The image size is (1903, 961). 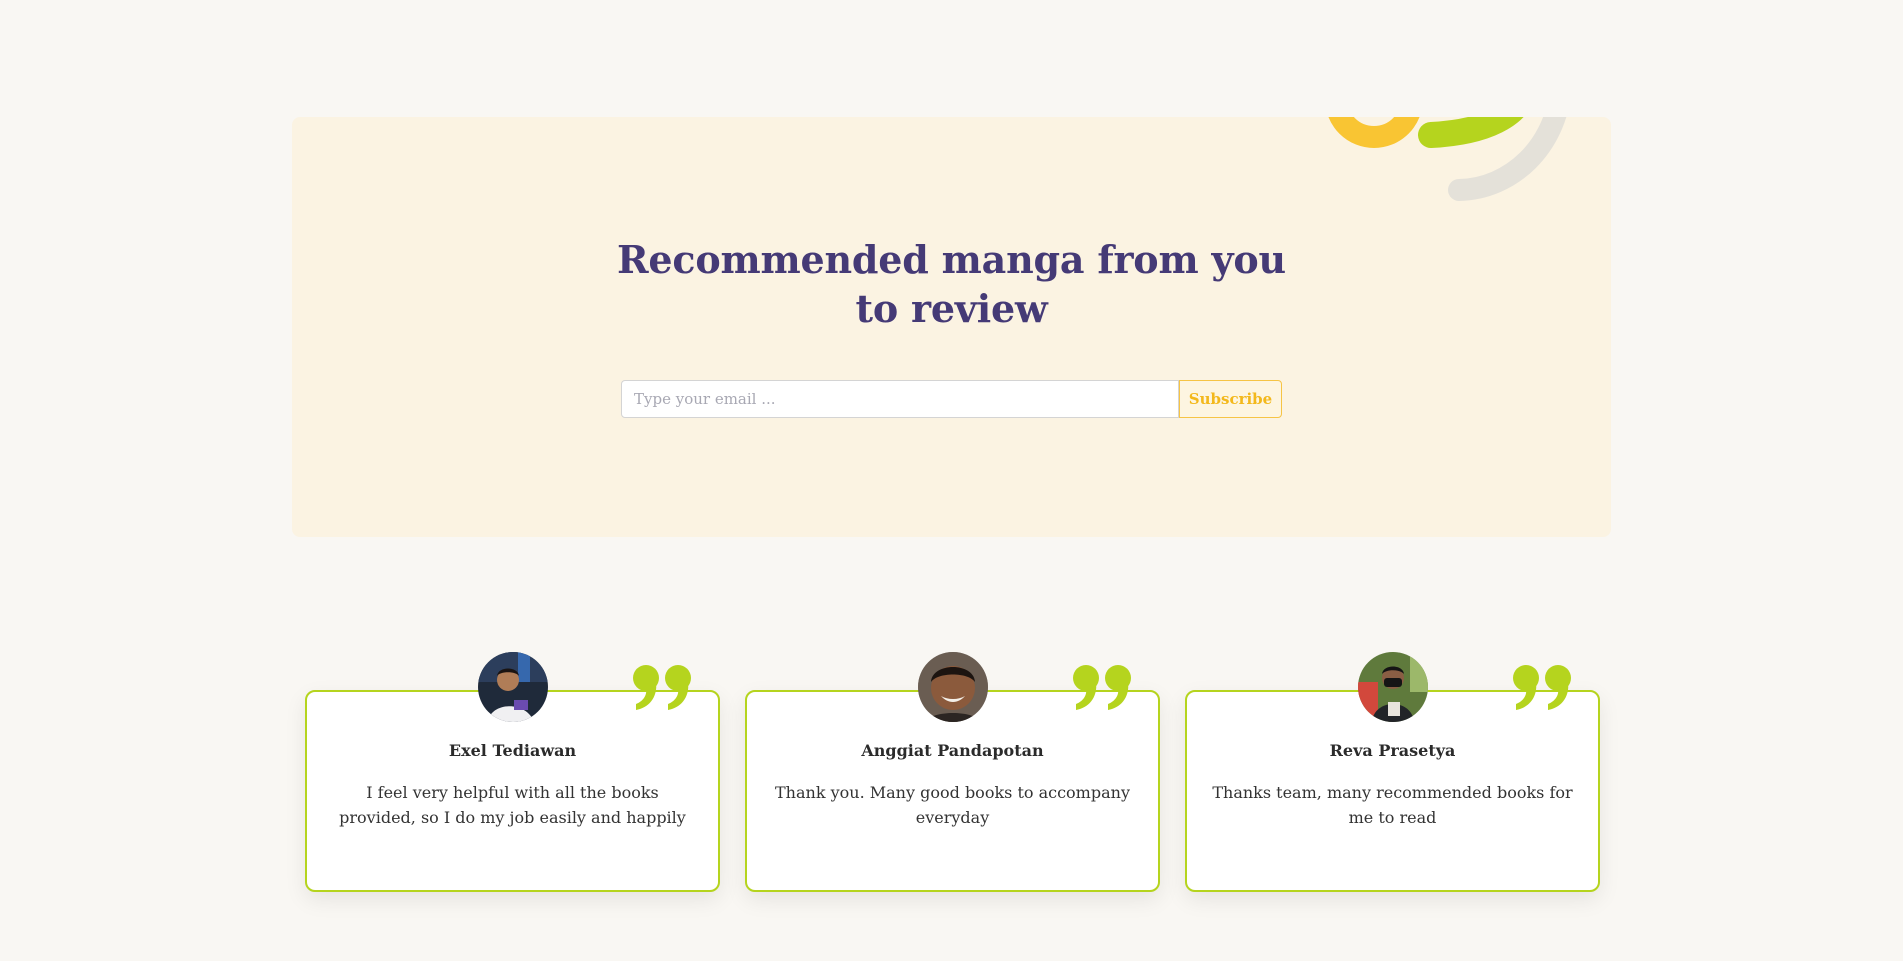 I want to click on subscribe-form: Subscribe, so click(x=951, y=399).